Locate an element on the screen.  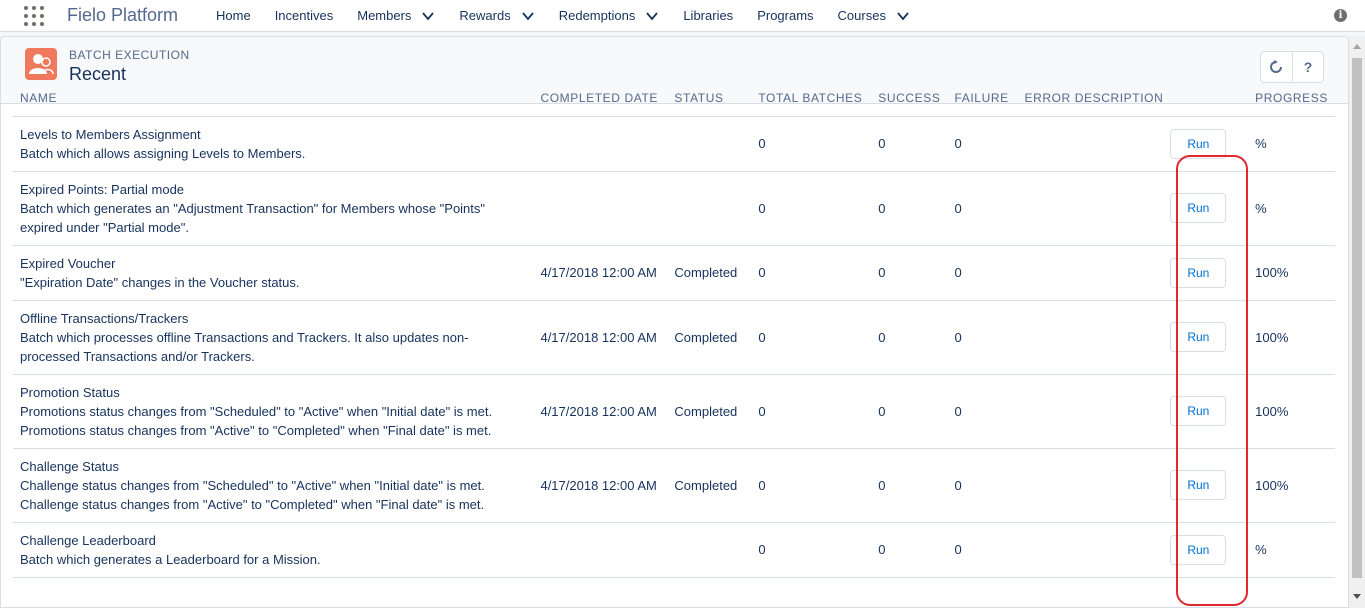
nav-item-courses: Courses is located at coordinates (874, 15).